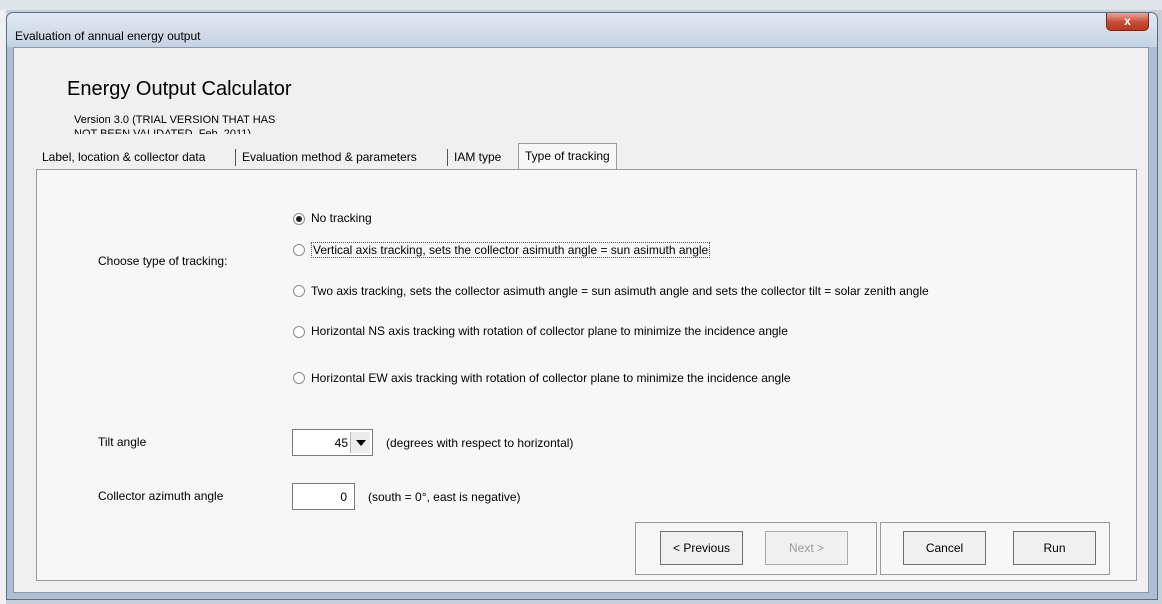 The image size is (1162, 604). What do you see at coordinates (480, 443) in the screenshot?
I see `tilt-angle-note: (degrees with respect to horizontal)` at bounding box center [480, 443].